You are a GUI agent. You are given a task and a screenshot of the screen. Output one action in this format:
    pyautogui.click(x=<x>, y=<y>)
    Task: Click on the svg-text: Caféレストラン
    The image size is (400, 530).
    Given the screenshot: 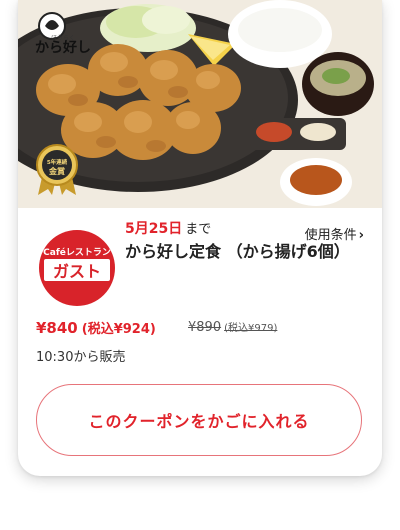 What is the action you would take?
    pyautogui.click(x=77, y=252)
    